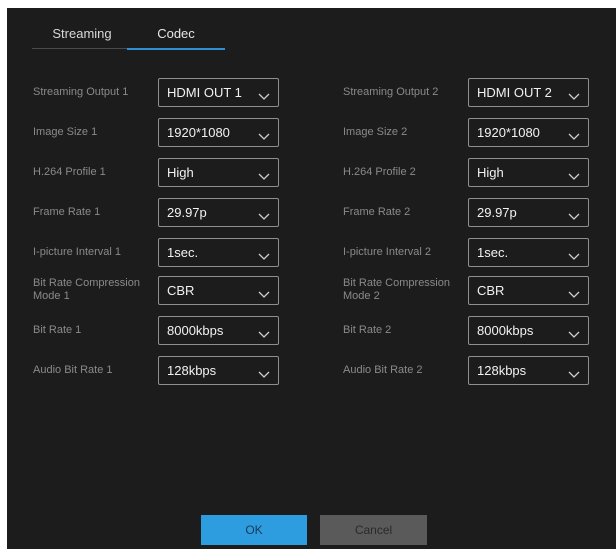  Describe the element at coordinates (528, 212) in the screenshot. I see `frame-rate-2-select: 29.97p` at that location.